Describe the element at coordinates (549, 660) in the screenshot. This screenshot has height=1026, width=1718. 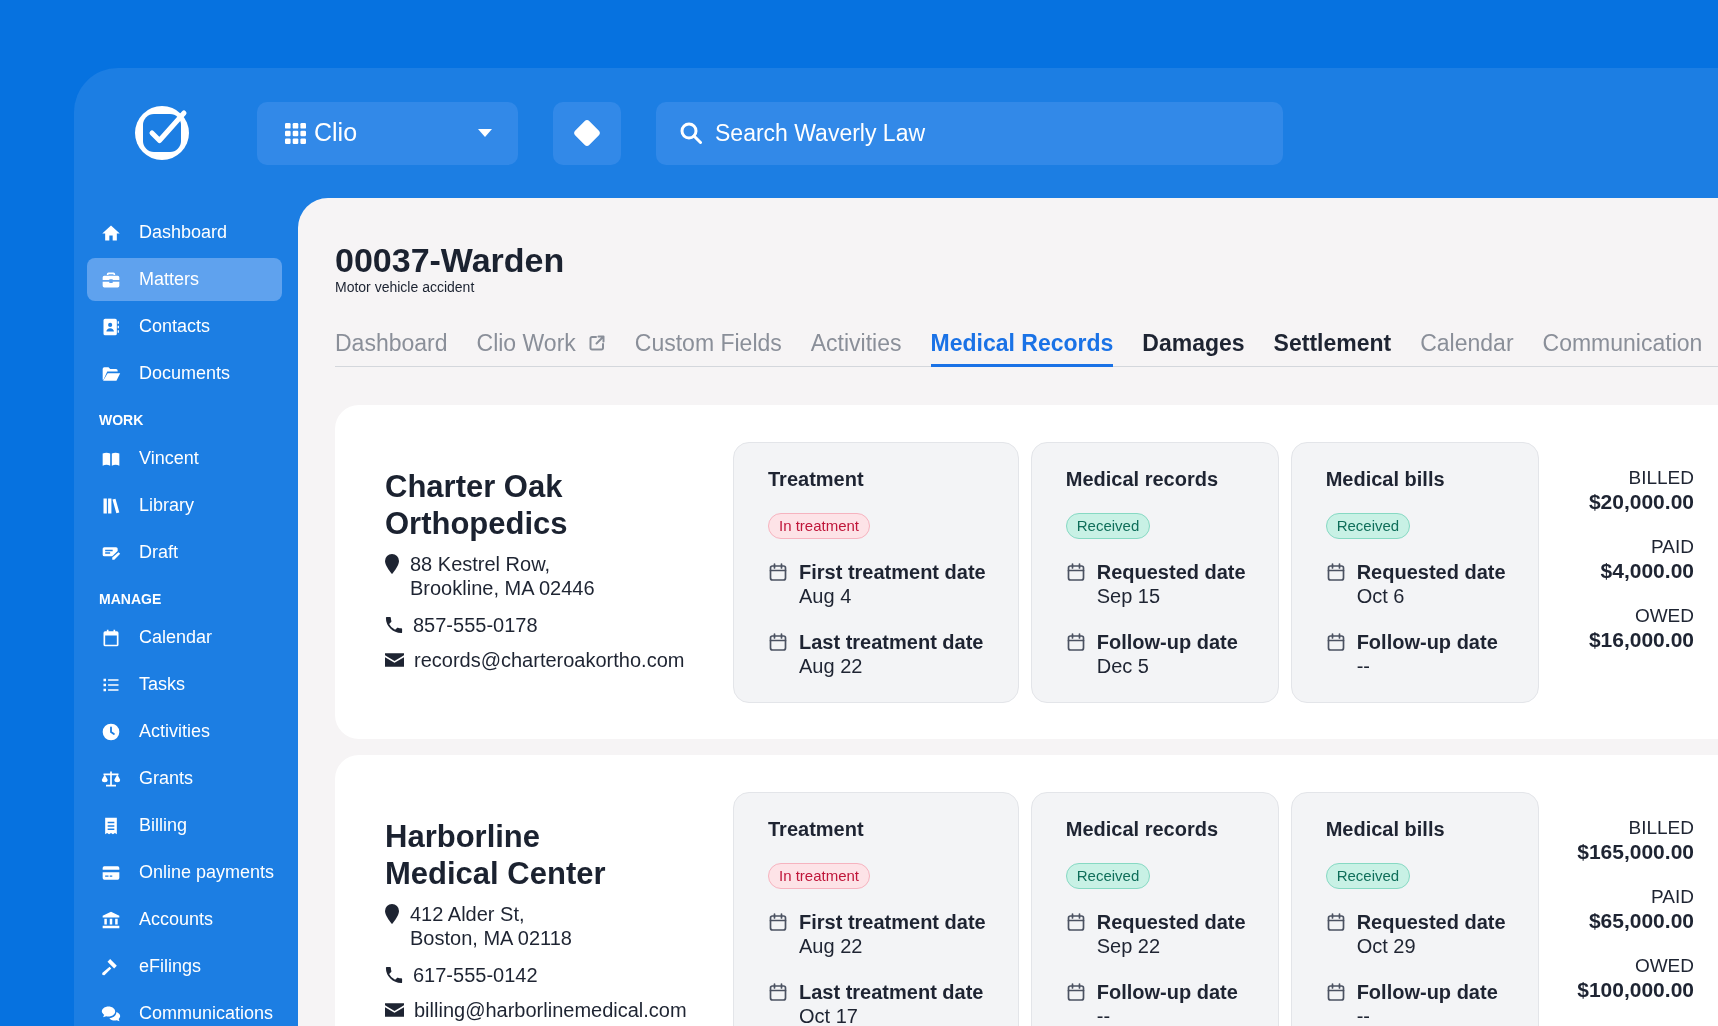
I see `email-address: records@charteroakortho.com` at that location.